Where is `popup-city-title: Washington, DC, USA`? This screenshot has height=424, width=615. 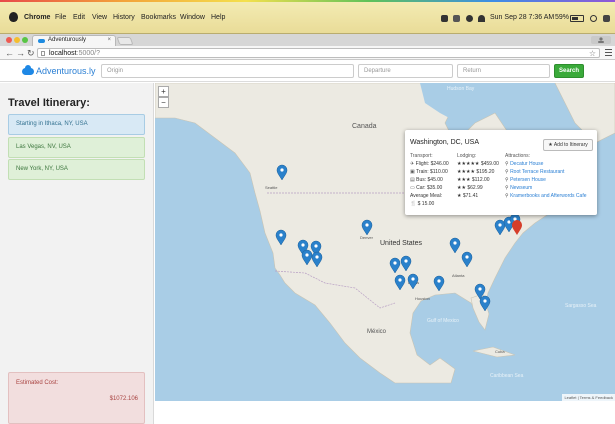 popup-city-title: Washington, DC, USA is located at coordinates (444, 142).